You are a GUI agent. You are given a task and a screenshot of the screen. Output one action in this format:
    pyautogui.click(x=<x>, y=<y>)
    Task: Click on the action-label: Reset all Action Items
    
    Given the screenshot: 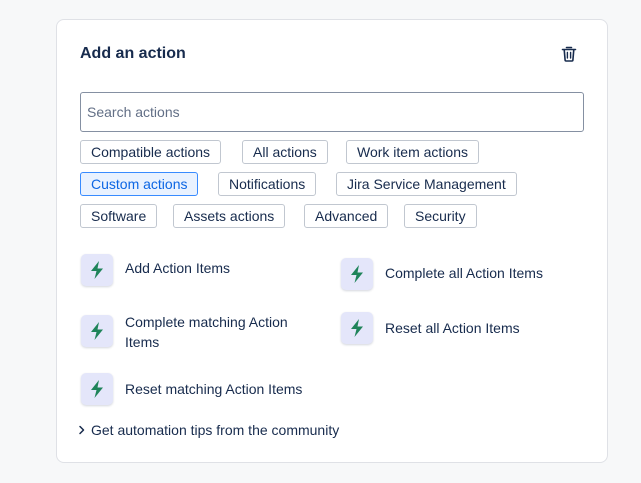 What is the action you would take?
    pyautogui.click(x=452, y=328)
    